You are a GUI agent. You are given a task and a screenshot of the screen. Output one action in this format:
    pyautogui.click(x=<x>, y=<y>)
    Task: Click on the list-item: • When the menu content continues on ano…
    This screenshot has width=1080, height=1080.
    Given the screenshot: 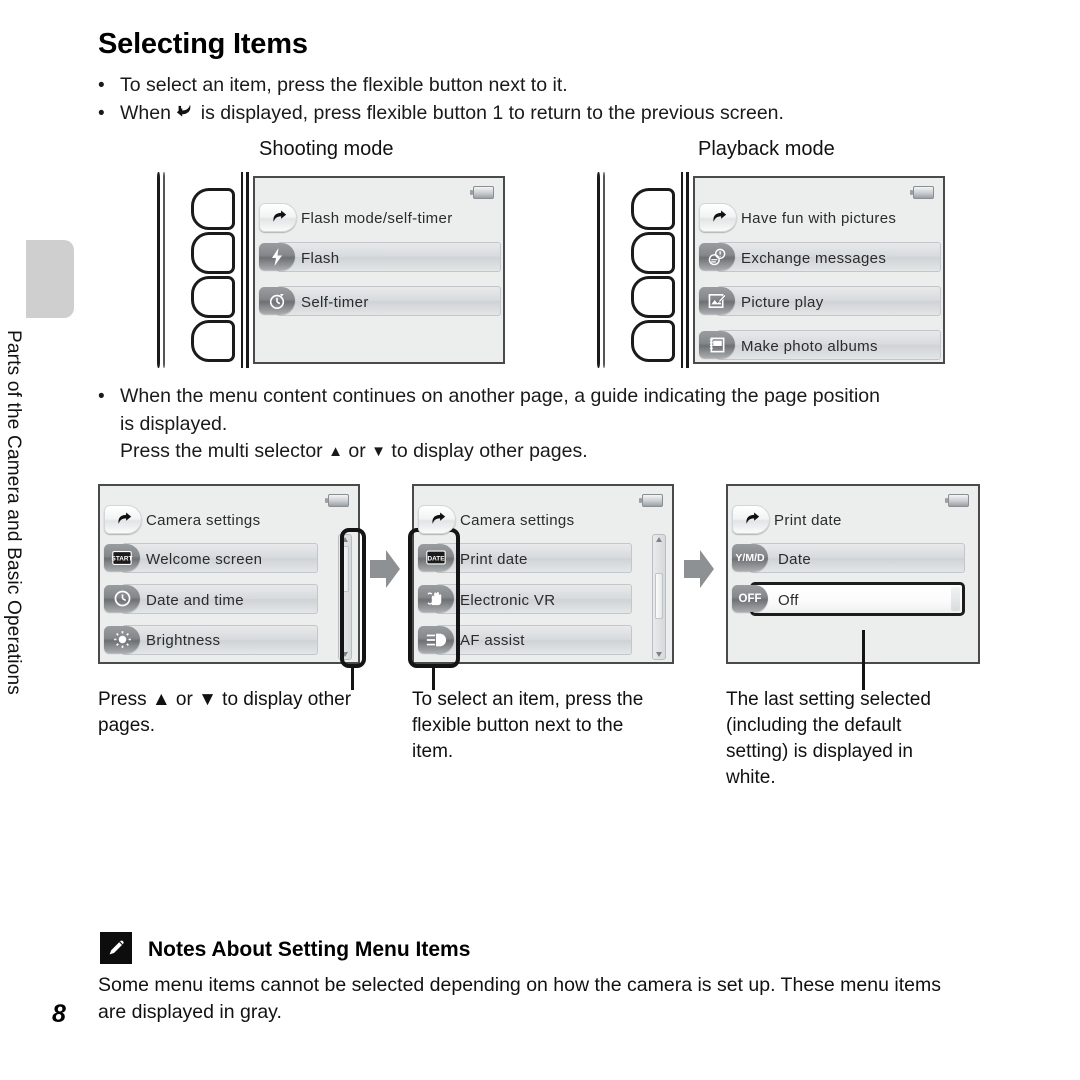 What is the action you would take?
    pyautogui.click(x=548, y=396)
    